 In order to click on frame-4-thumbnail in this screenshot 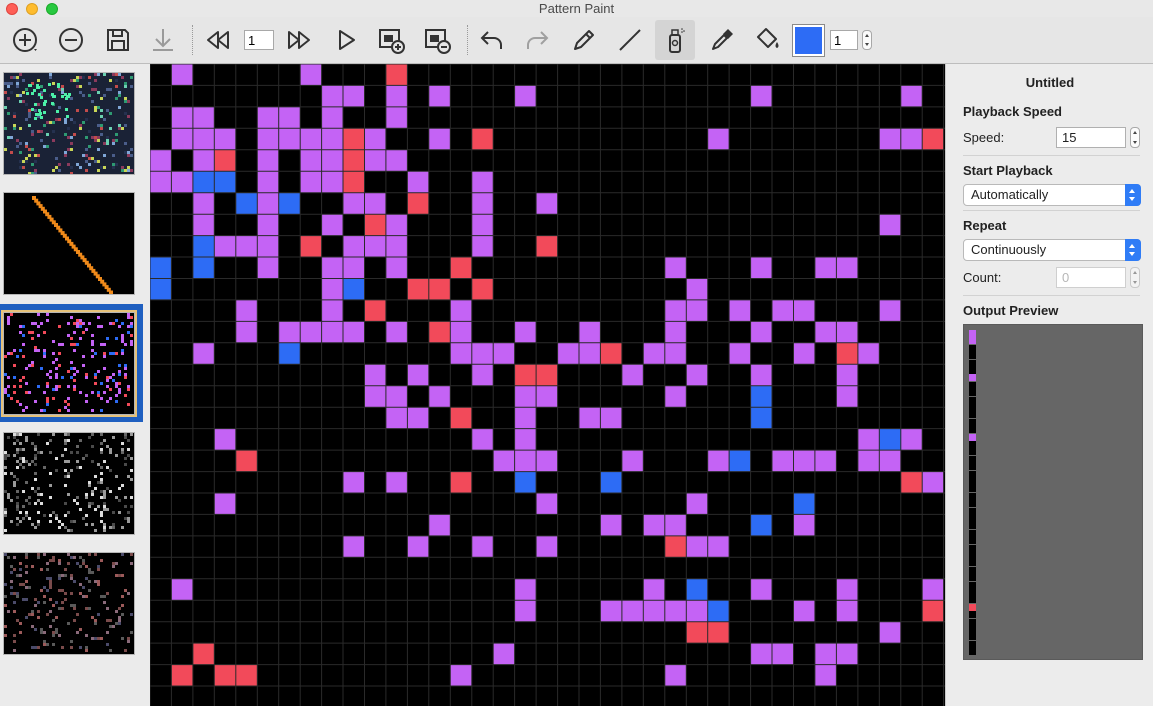, I will do `click(69, 483)`.